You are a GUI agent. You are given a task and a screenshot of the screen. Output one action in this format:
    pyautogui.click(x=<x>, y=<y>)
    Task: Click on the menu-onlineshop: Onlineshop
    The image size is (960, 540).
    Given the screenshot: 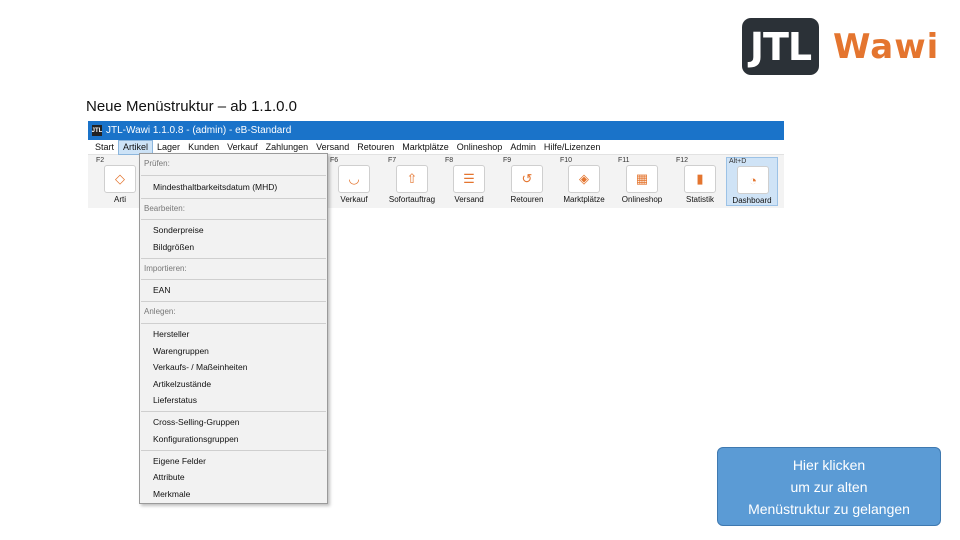 What is the action you would take?
    pyautogui.click(x=480, y=147)
    